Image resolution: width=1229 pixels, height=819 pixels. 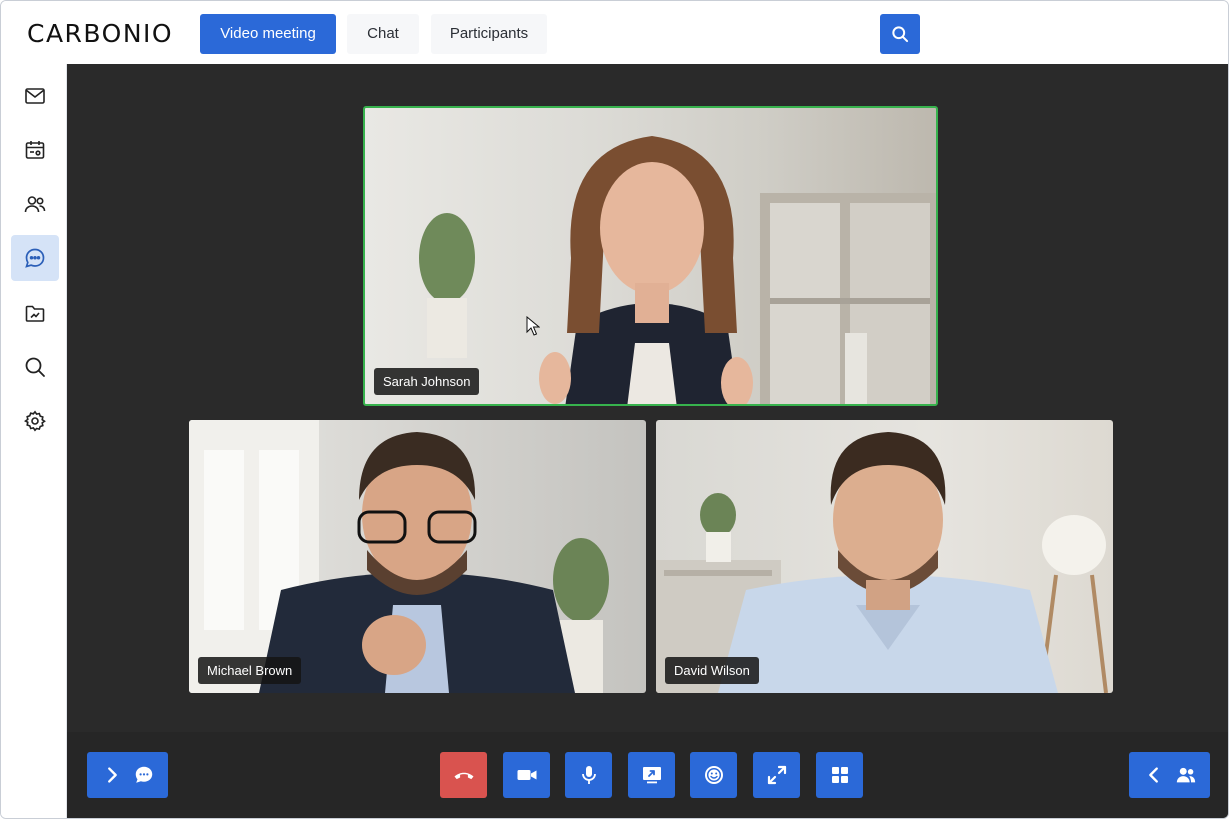 I want to click on chat-icon, so click(x=35, y=258).